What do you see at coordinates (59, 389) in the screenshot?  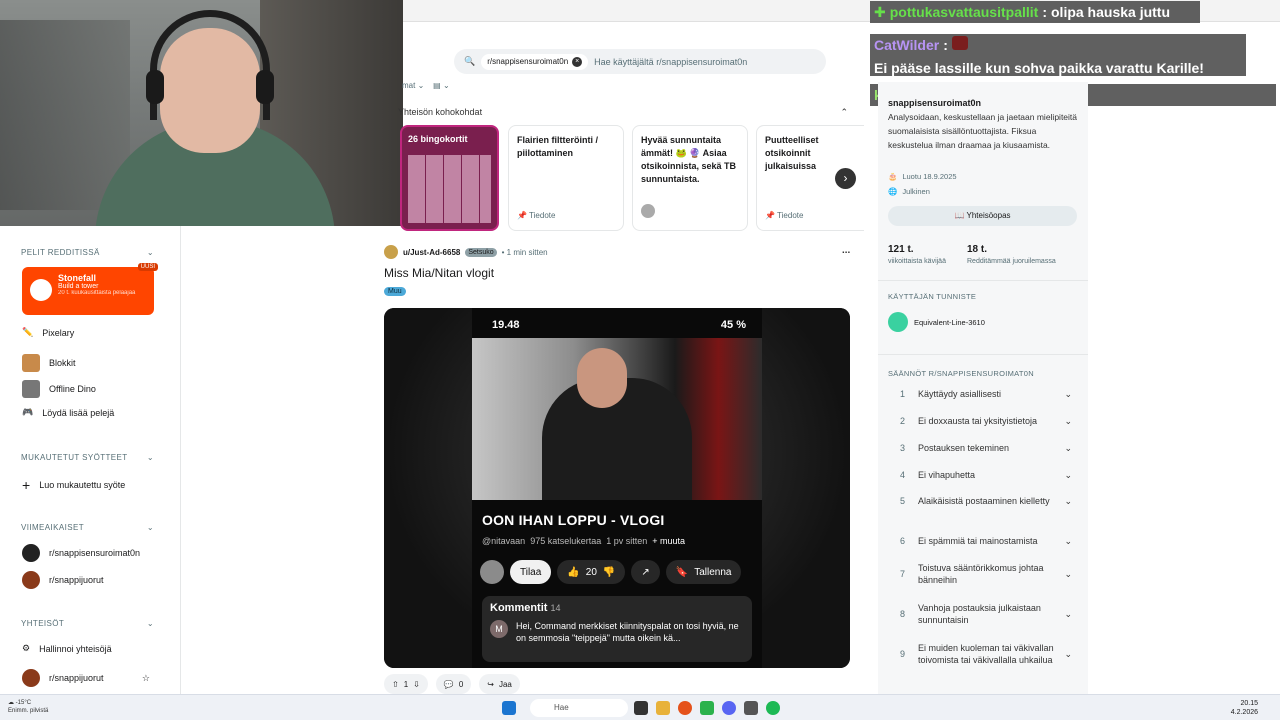 I see `nav-item-offline-dino: Offline Dino` at bounding box center [59, 389].